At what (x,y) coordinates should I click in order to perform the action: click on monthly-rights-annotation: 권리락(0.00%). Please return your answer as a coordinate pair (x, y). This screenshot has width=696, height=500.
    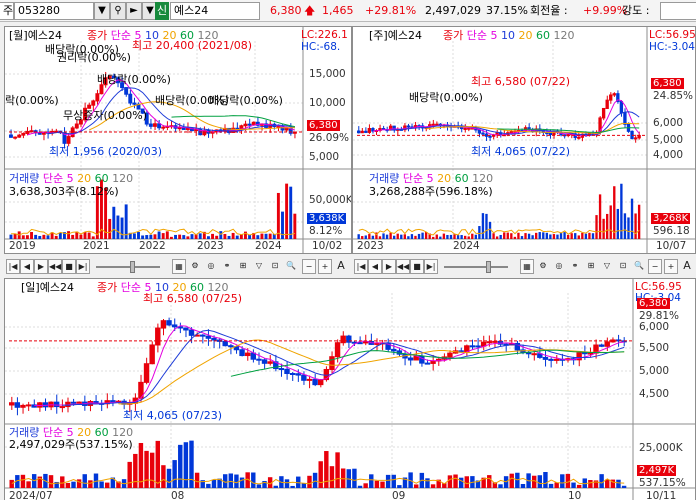
    Looking at the image, I should click on (94, 57).